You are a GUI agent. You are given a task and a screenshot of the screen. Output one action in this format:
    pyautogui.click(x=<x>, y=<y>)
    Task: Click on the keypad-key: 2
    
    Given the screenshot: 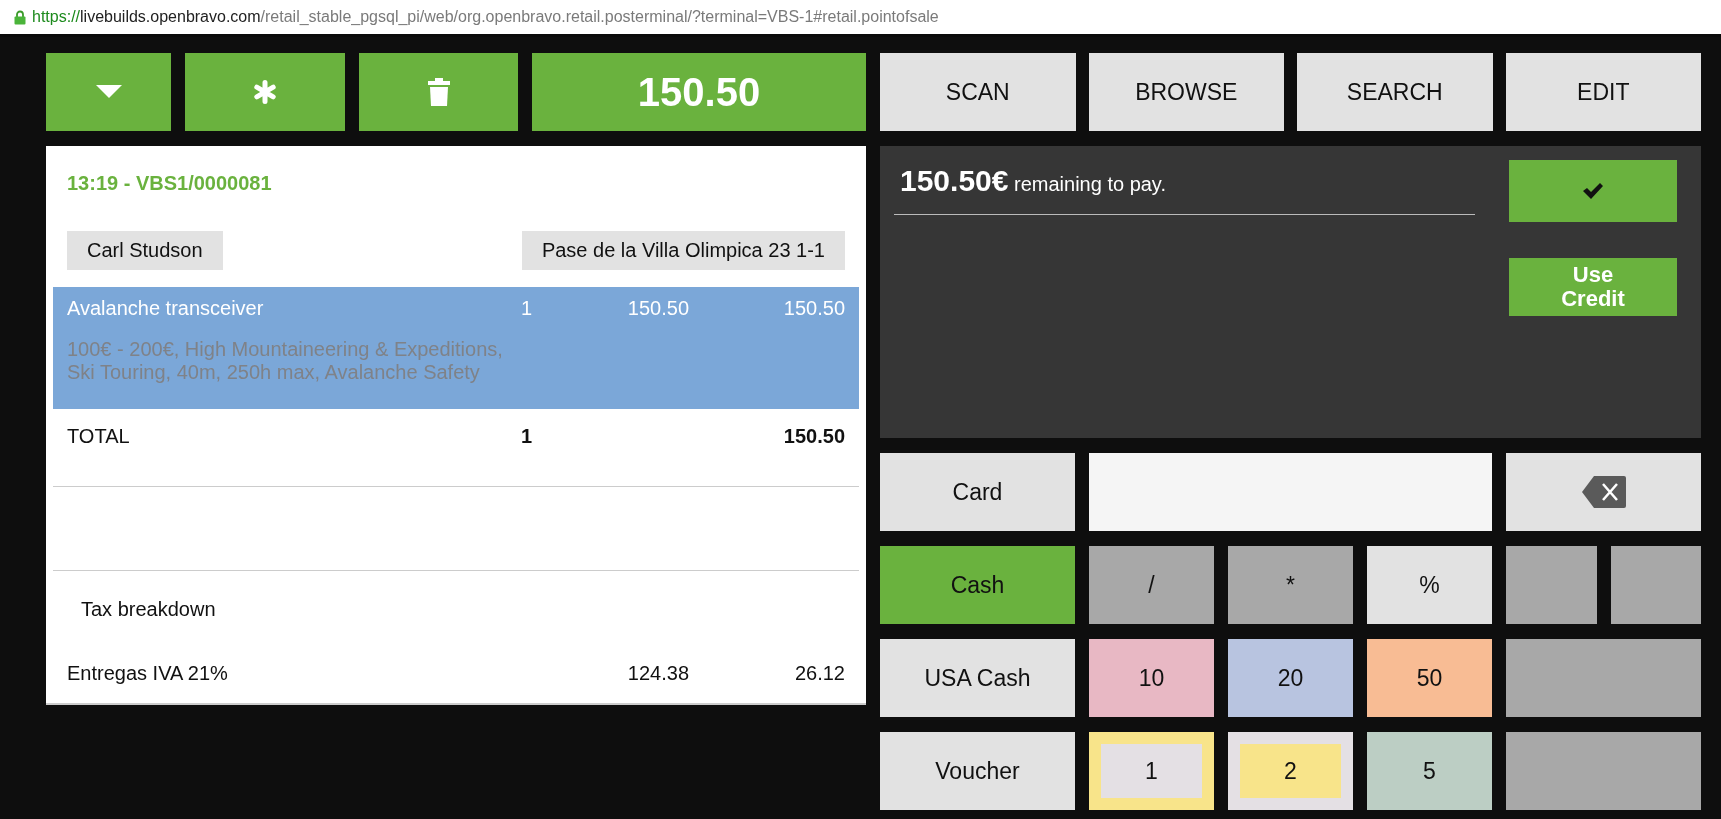 What is the action you would take?
    pyautogui.click(x=1290, y=771)
    